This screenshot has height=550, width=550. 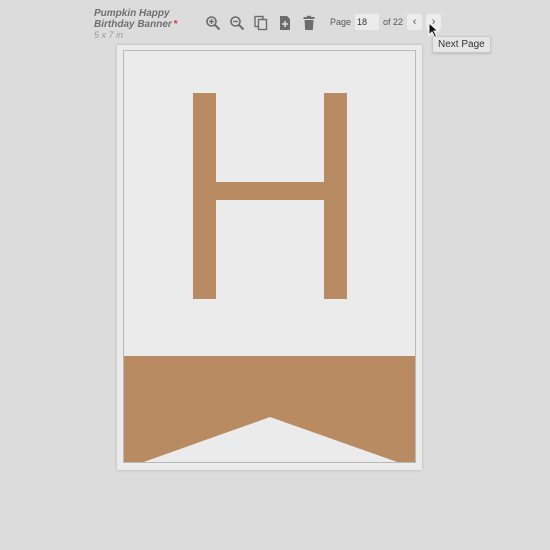 I want to click on next-page-tooltip: Next Page, so click(x=461, y=44).